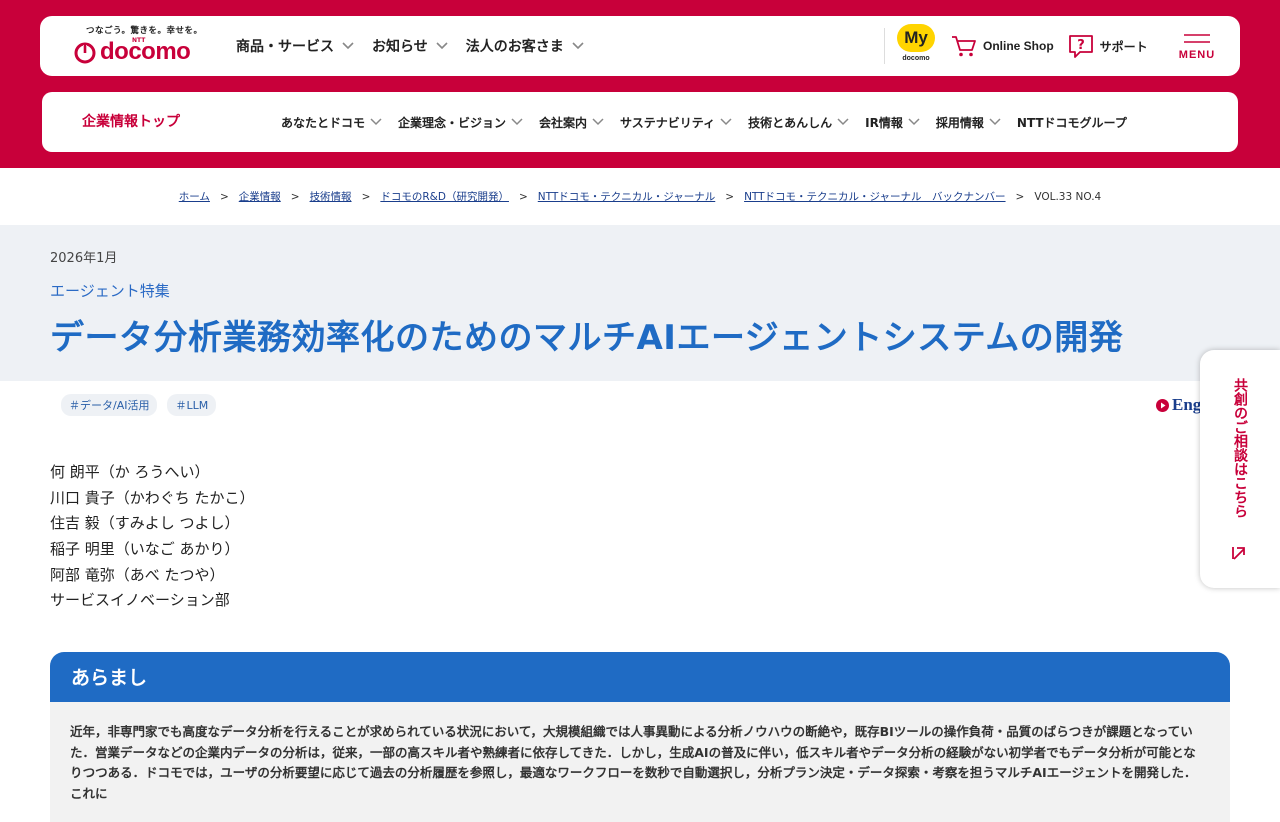 The width and height of the screenshot is (1280, 822). I want to click on header-utilities: My docomo Online Shop ? サポート, so click(1023, 46).